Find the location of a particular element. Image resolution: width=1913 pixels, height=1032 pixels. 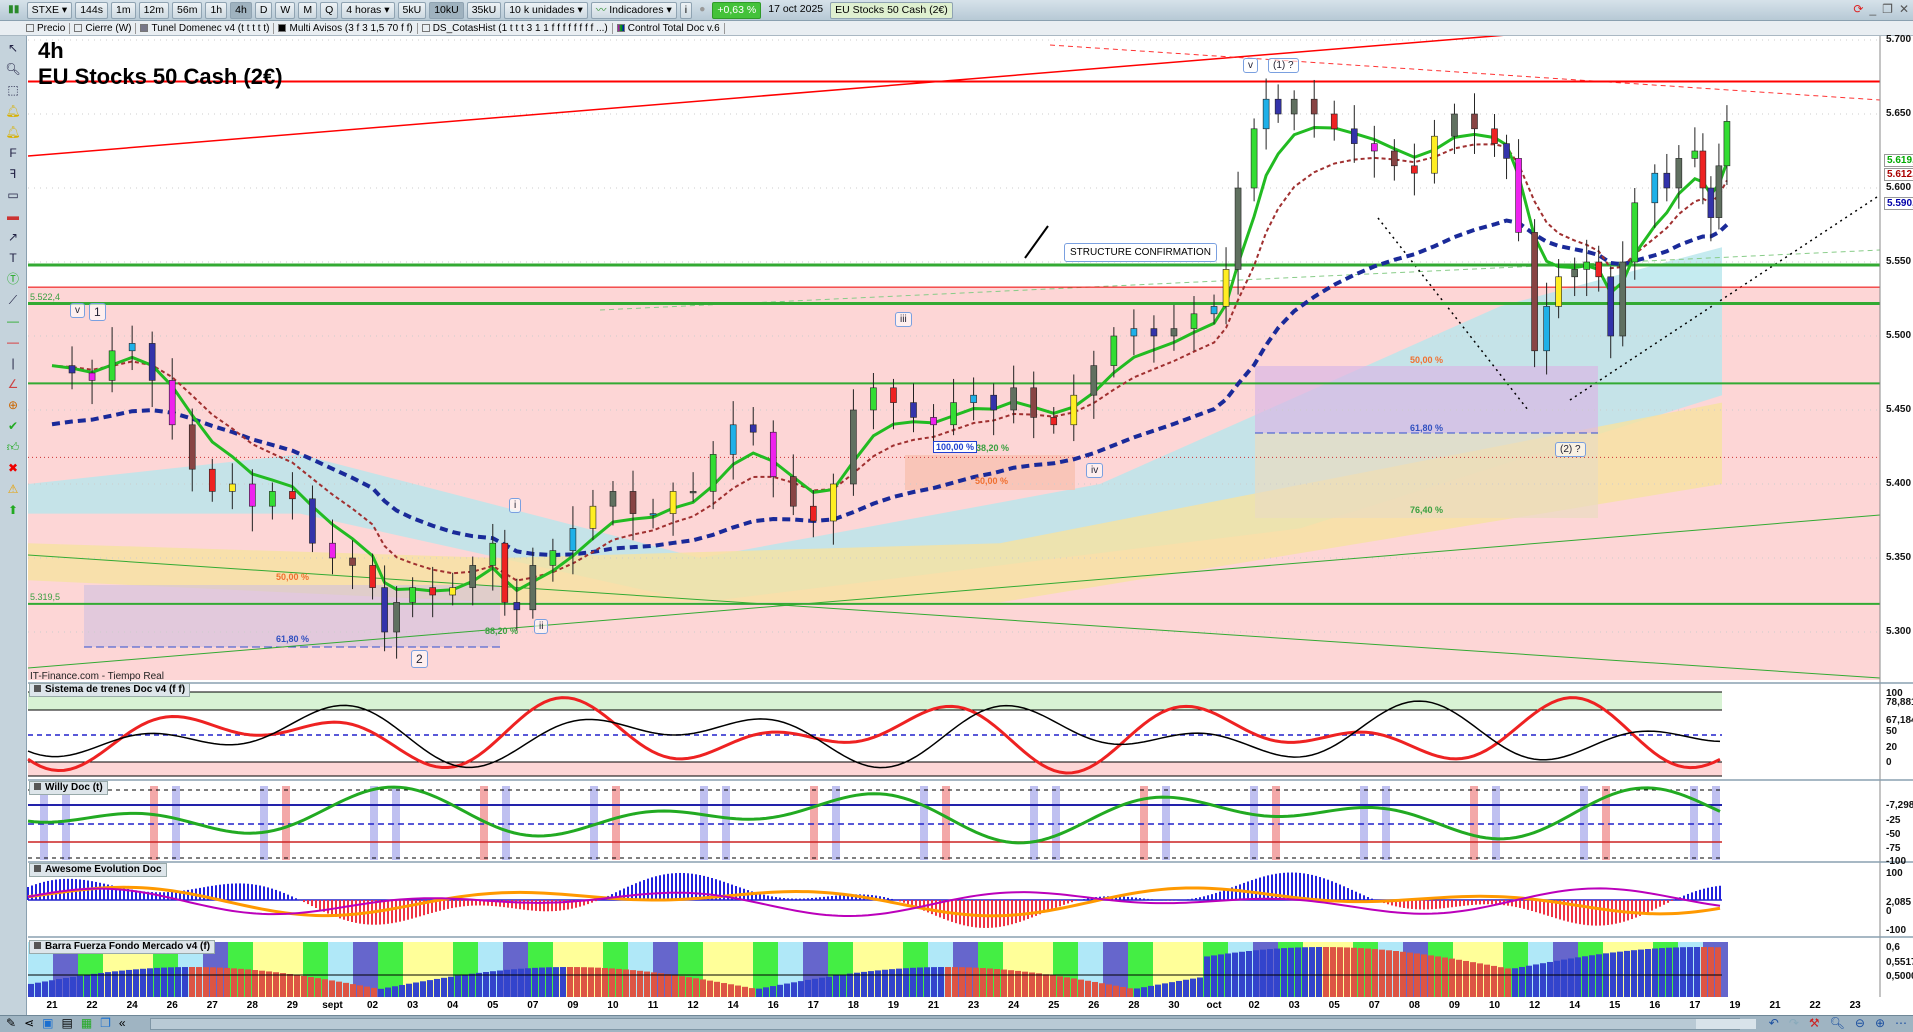

price-axis-label: 5.450 is located at coordinates (1899, 409).